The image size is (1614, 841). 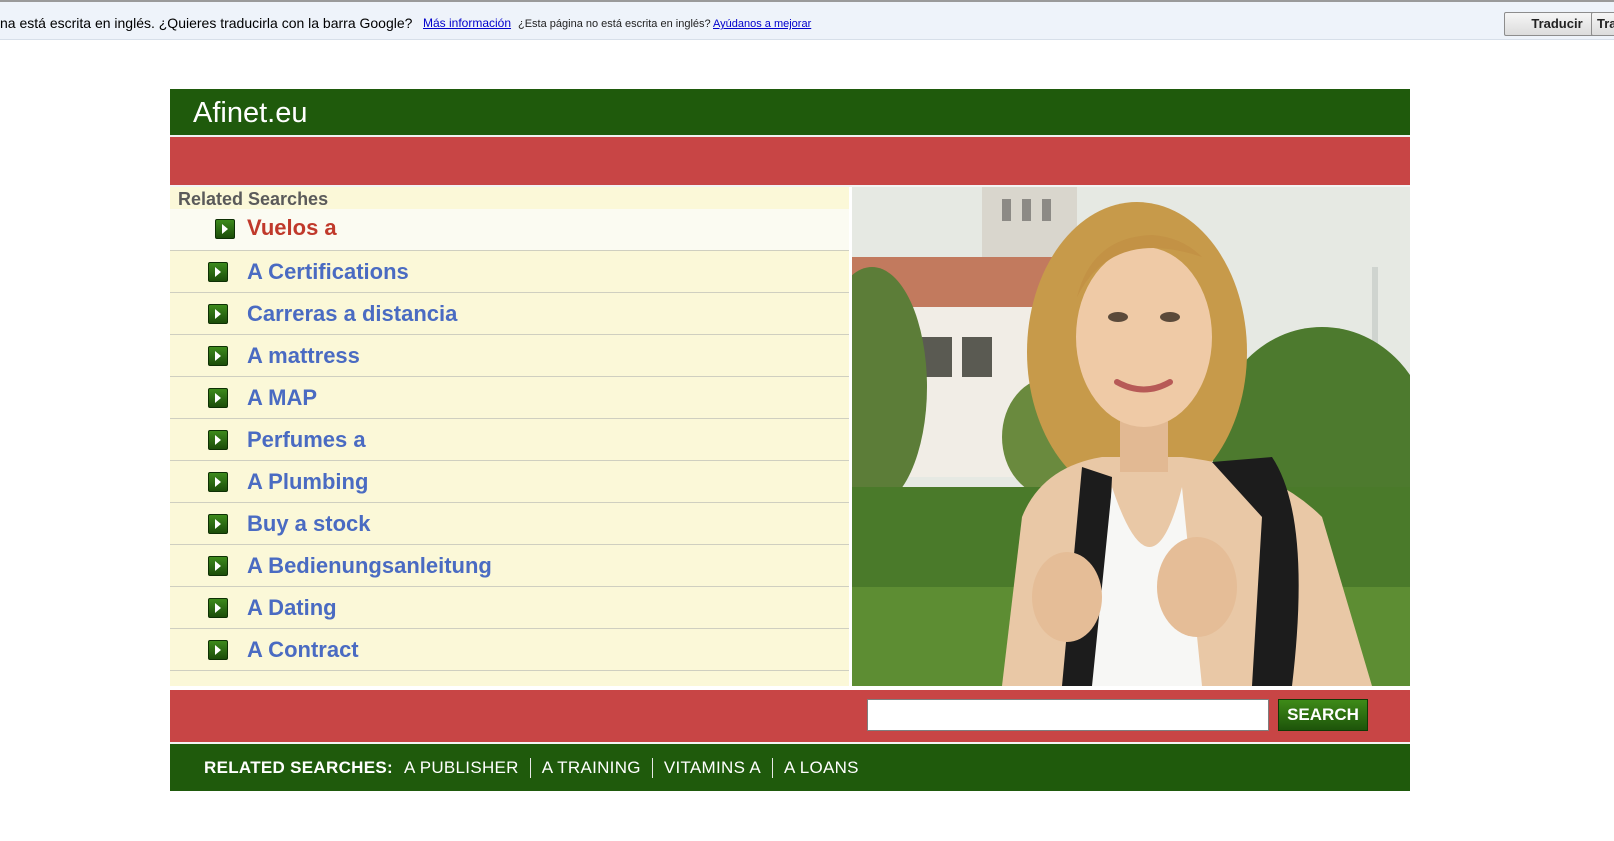 What do you see at coordinates (509, 524) in the screenshot?
I see `list-item: Buy a stock` at bounding box center [509, 524].